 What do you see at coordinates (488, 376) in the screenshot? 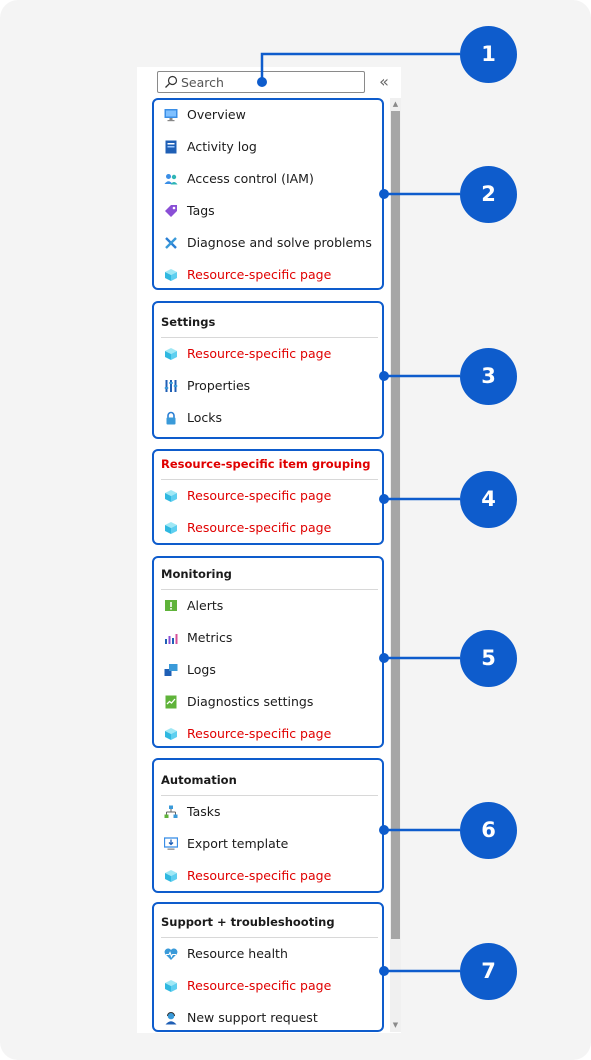
I see `callout-badge-3: 3` at bounding box center [488, 376].